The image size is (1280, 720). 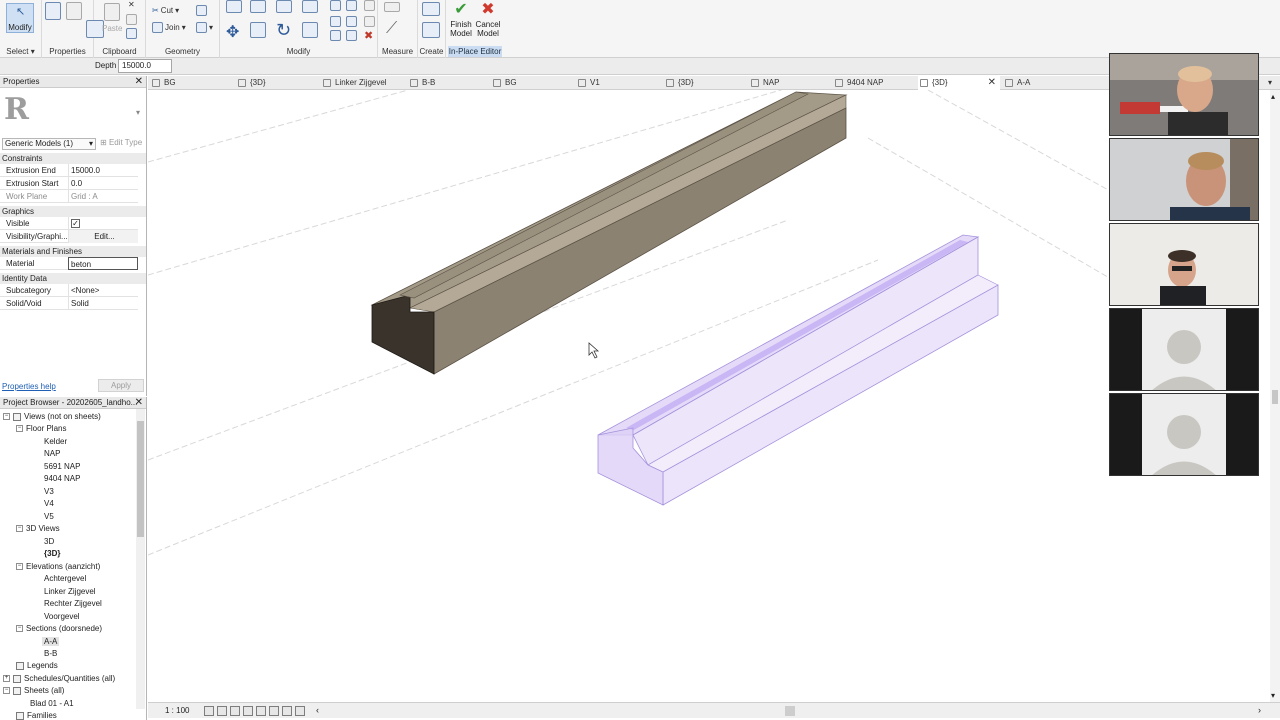 I want to click on pin-icon, so click(x=351, y=21).